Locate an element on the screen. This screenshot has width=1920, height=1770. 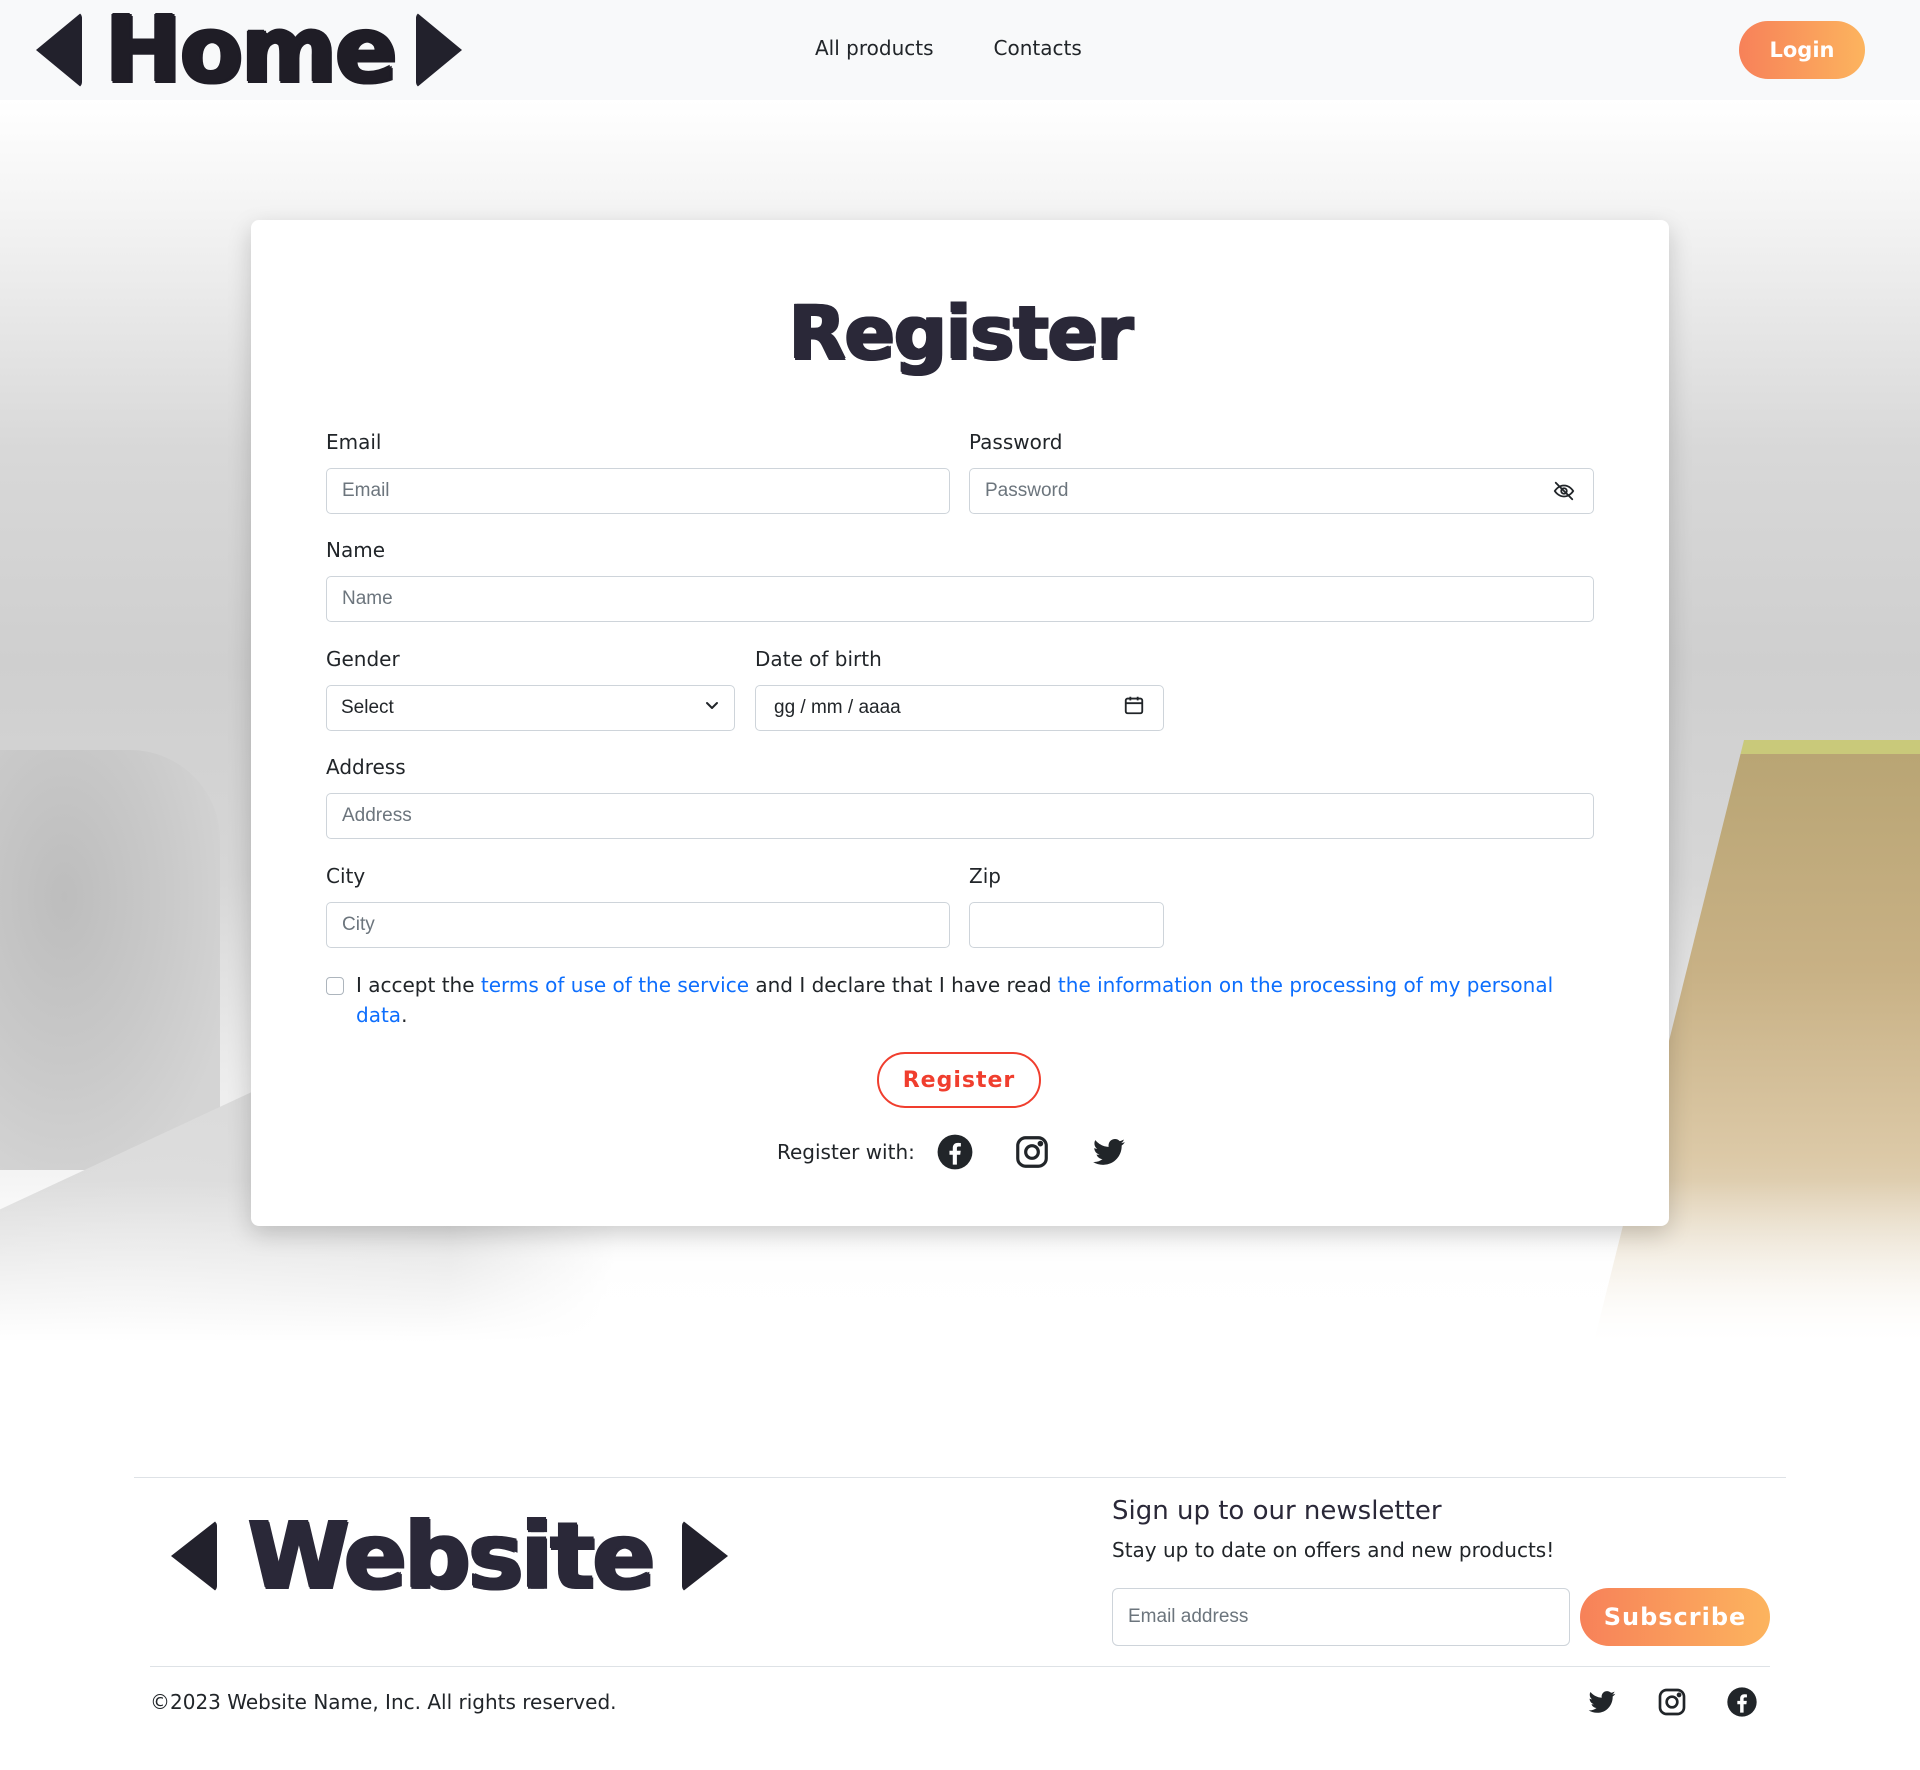
nav-links: All products Contacts is located at coordinates (948, 48).